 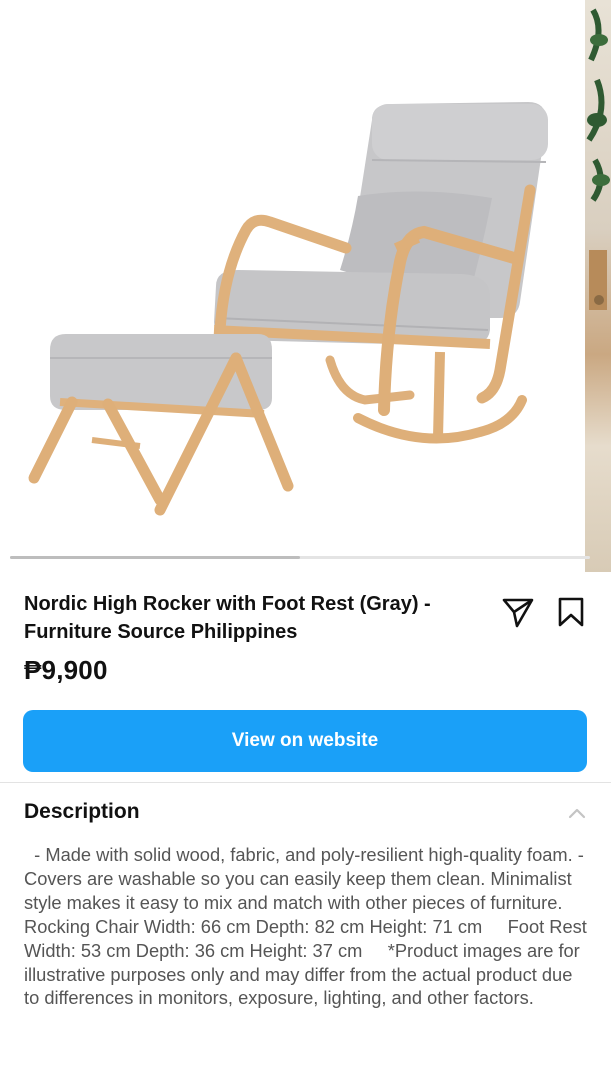 I want to click on next-image-peek, so click(x=598, y=286).